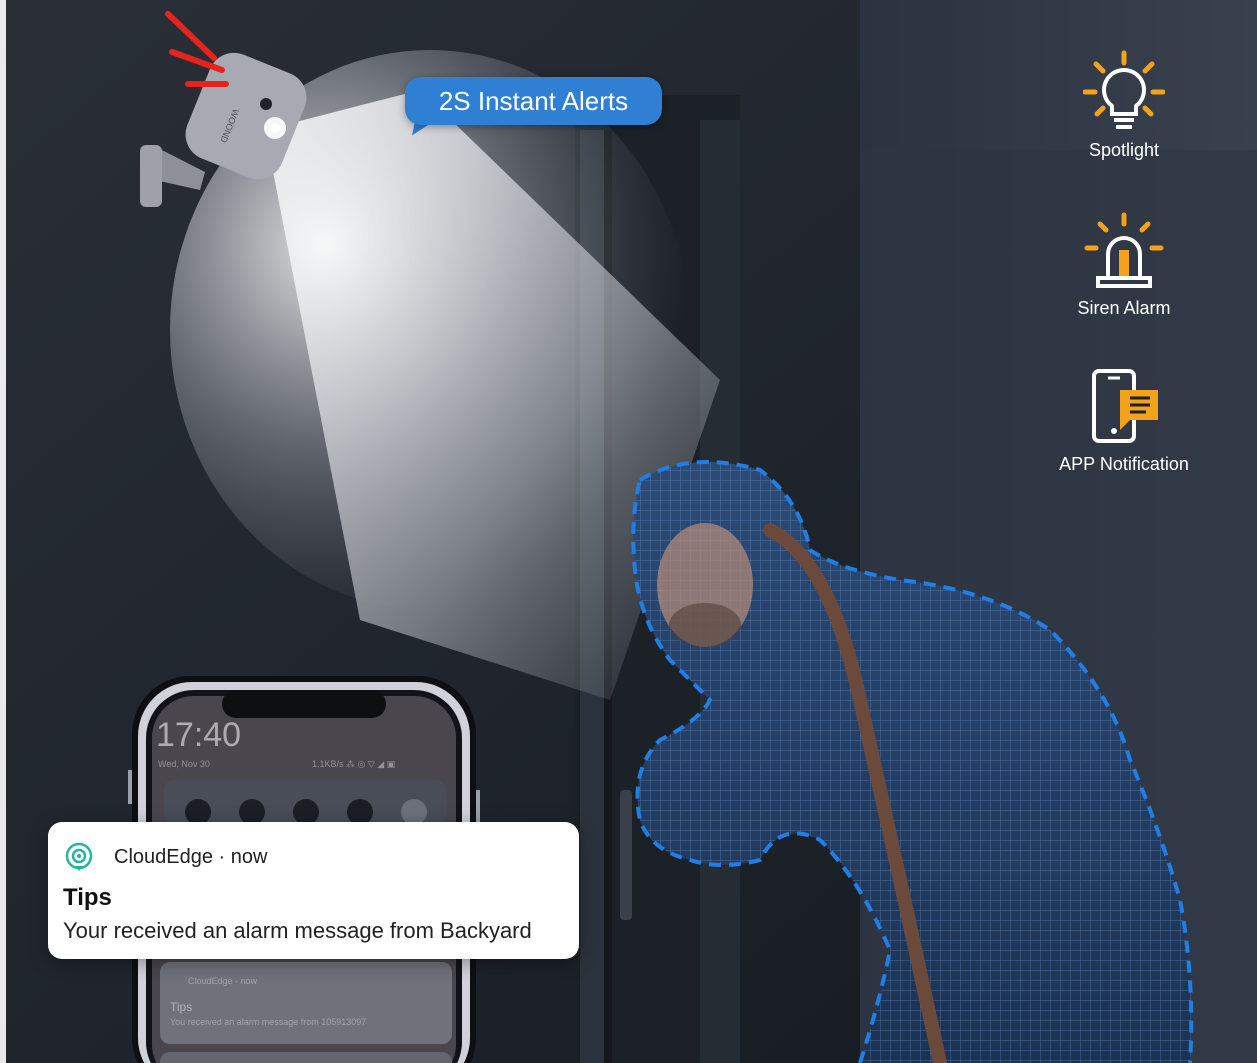 Image resolution: width=1257 pixels, height=1063 pixels. What do you see at coordinates (191, 857) in the screenshot?
I see `notification-app-header: CloudEdge · now` at bounding box center [191, 857].